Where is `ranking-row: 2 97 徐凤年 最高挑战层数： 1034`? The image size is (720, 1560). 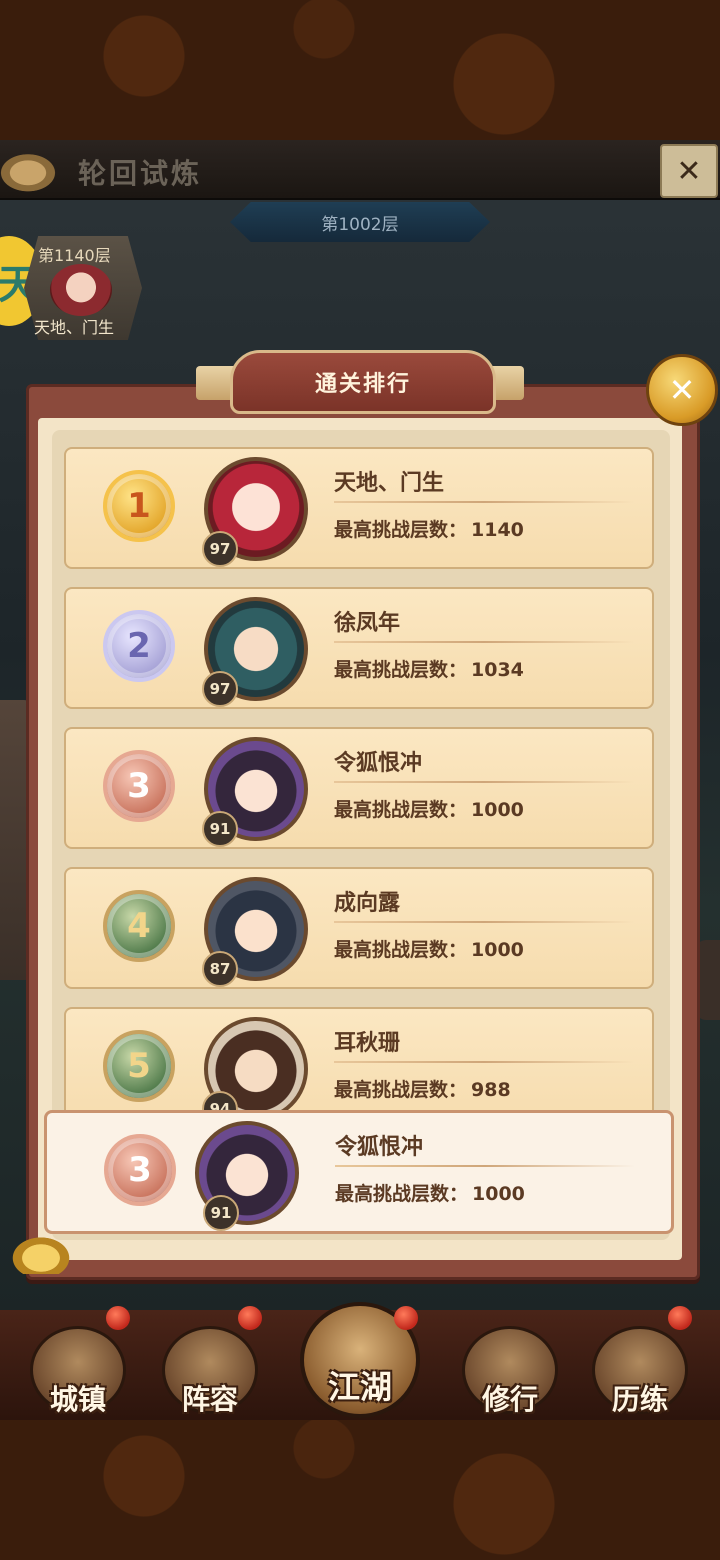 ranking-row: 2 97 徐凤年 最高挑战层数： 1034 is located at coordinates (359, 648).